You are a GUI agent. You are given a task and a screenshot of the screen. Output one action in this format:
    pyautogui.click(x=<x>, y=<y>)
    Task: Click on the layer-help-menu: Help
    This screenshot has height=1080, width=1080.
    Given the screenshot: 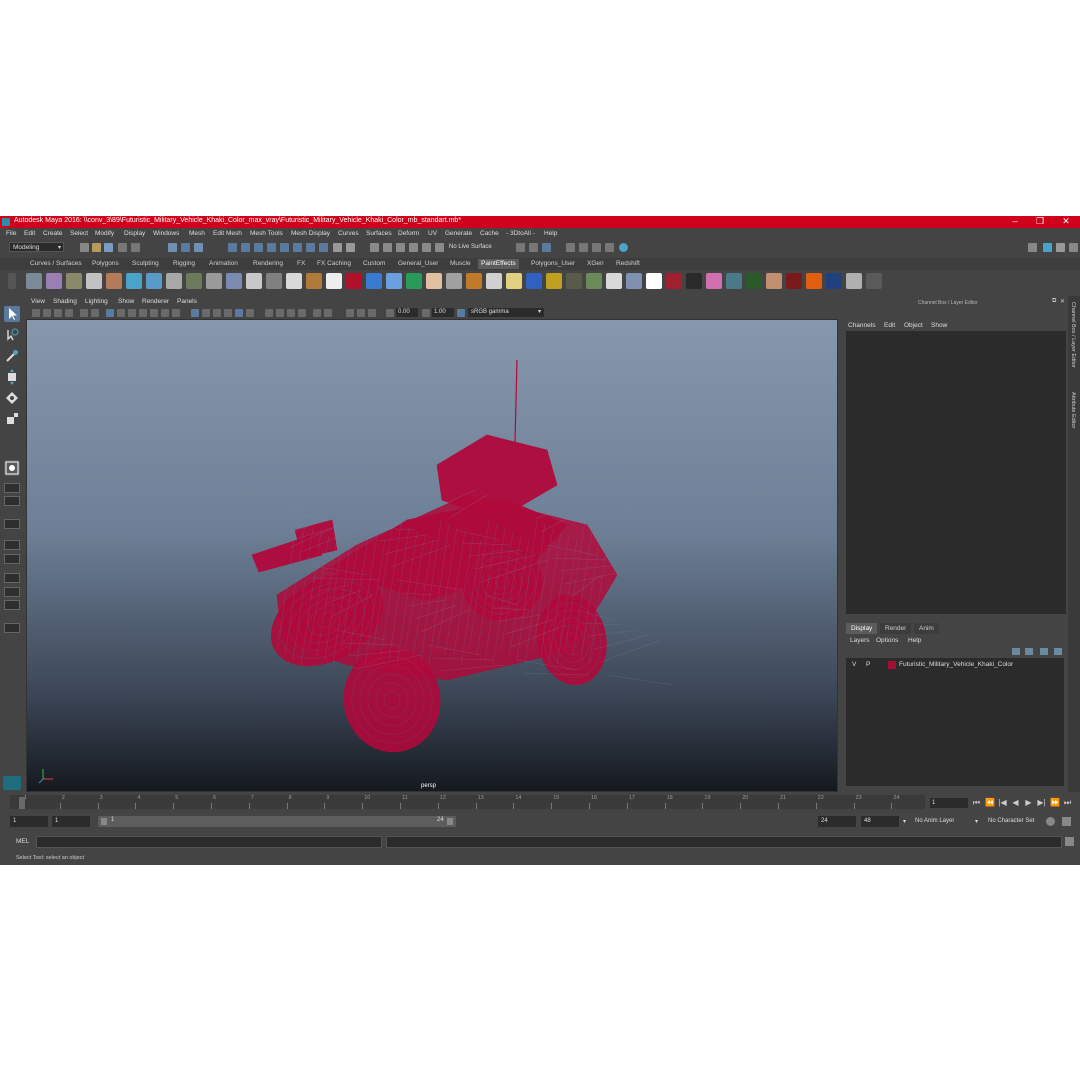 What is the action you would take?
    pyautogui.click(x=914, y=640)
    